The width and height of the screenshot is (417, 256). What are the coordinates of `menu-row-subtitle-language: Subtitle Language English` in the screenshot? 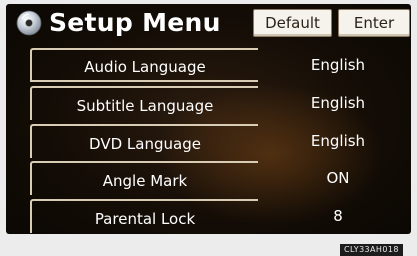 It's located at (208, 104).